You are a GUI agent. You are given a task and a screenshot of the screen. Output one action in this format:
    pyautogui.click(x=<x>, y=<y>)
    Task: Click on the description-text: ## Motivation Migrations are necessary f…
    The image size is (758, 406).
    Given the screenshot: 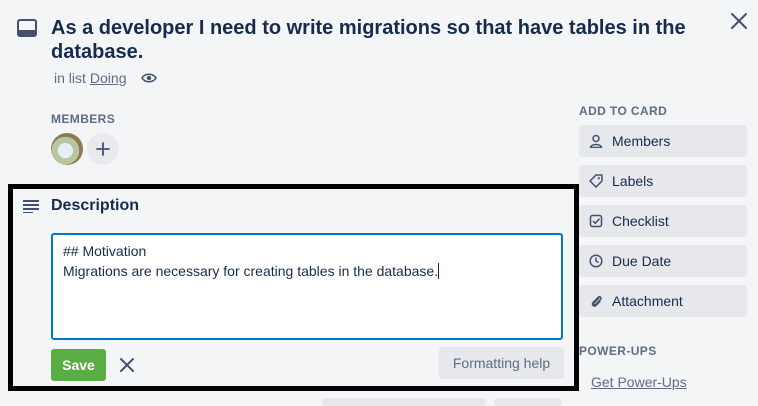 What is the action you would take?
    pyautogui.click(x=251, y=261)
    